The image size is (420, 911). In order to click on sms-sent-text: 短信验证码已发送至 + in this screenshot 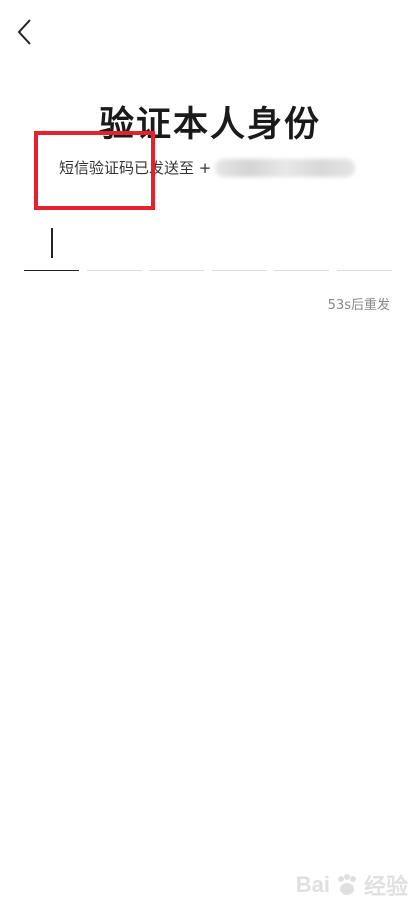, I will do `click(135, 168)`.